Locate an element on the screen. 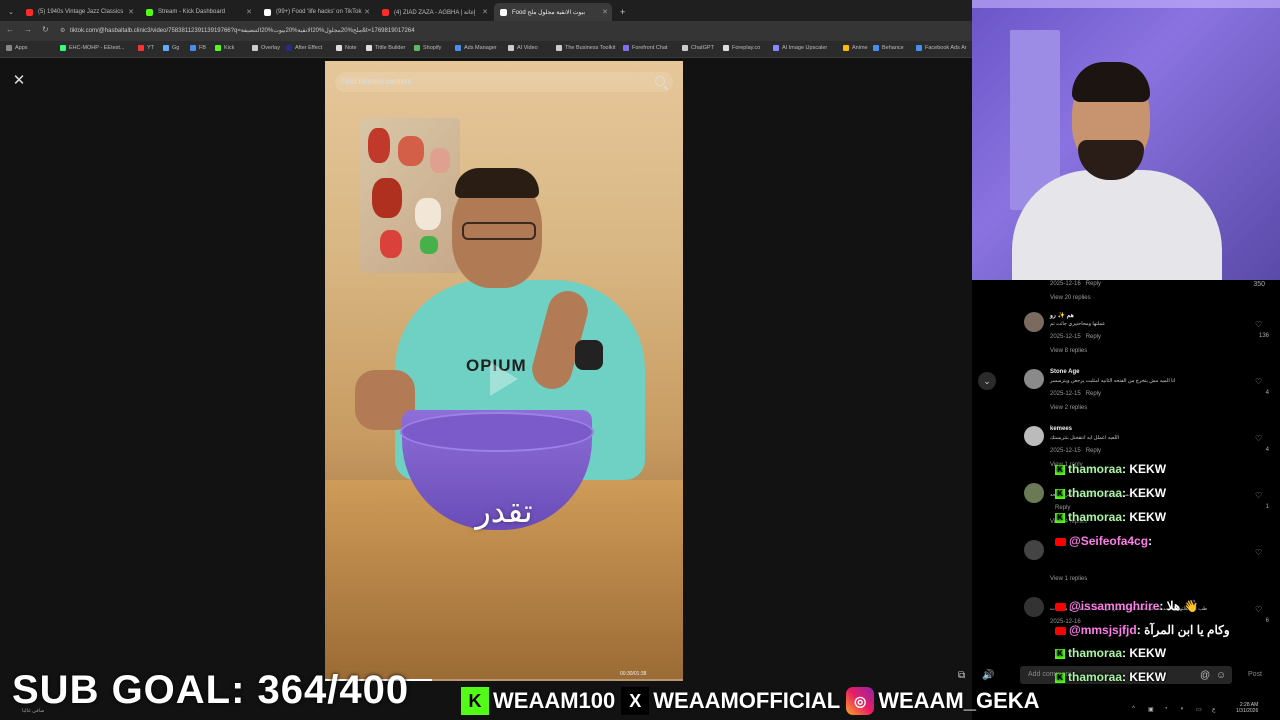 The height and width of the screenshot is (720, 1280). chevron-down-icon: ⌄ is located at coordinates (987, 381).